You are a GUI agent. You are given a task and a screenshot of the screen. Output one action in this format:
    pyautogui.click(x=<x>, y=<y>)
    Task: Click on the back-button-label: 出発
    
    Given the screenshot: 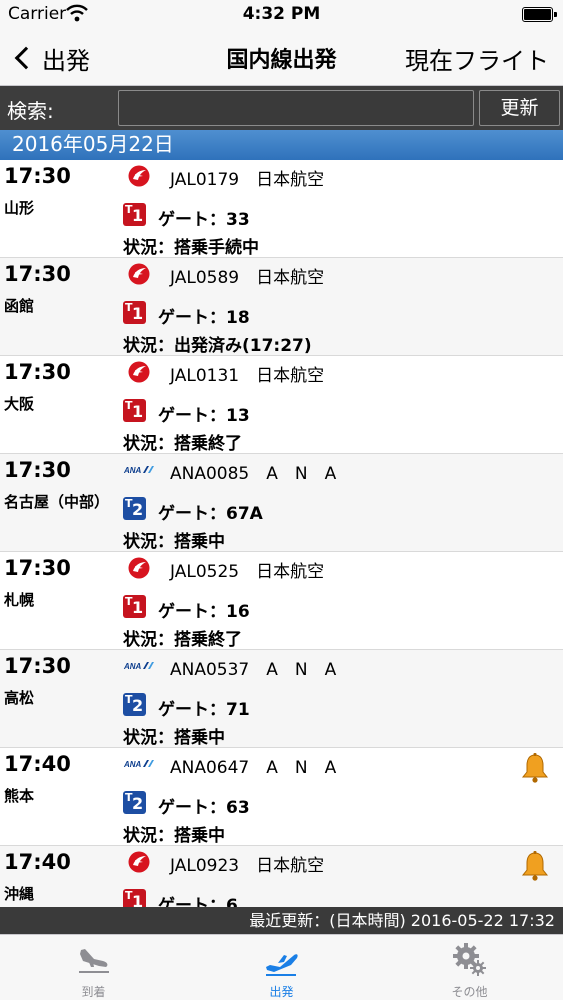 What is the action you would take?
    pyautogui.click(x=66, y=60)
    